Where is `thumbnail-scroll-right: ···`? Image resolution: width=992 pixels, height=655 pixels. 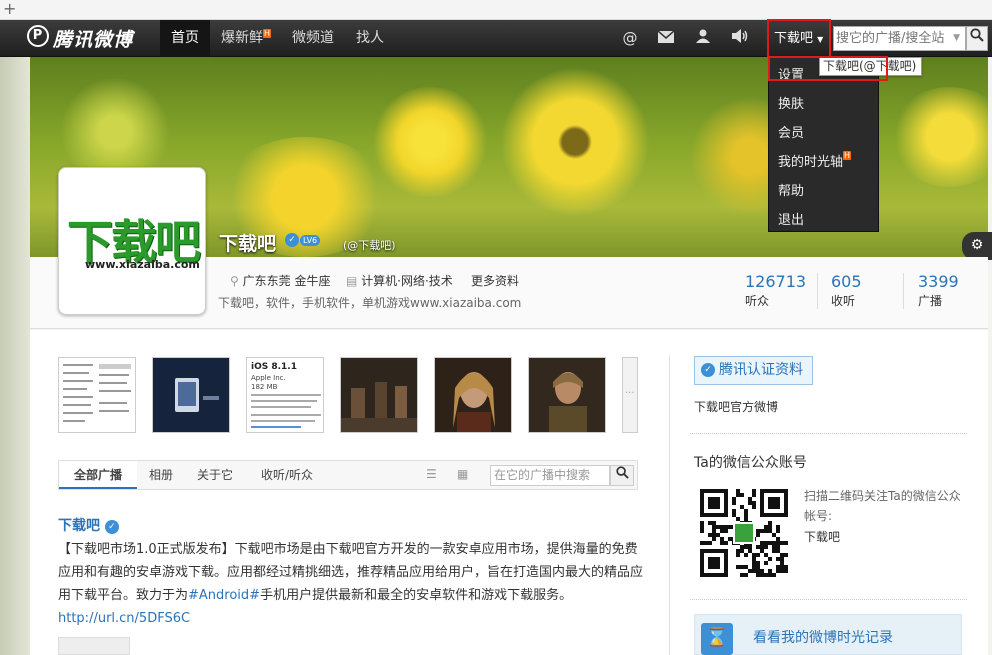 thumbnail-scroll-right: ··· is located at coordinates (630, 395).